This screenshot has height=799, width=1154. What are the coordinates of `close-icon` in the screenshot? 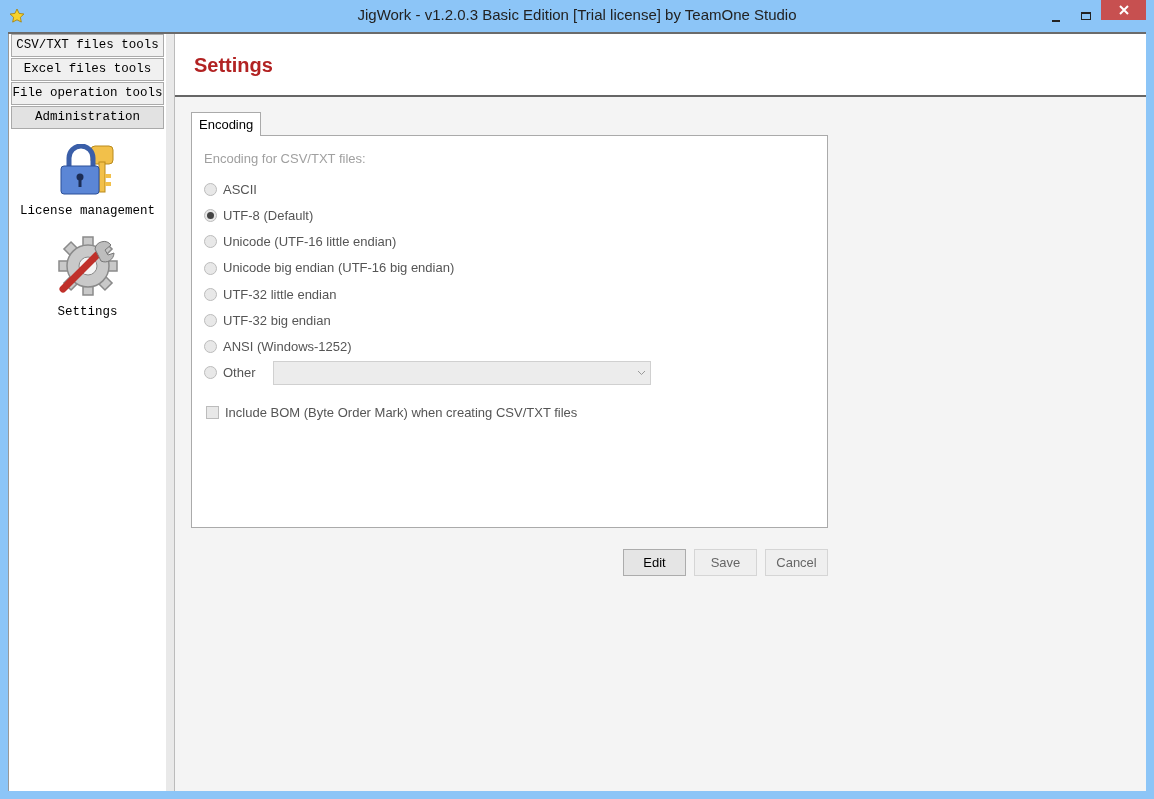 It's located at (1123, 10).